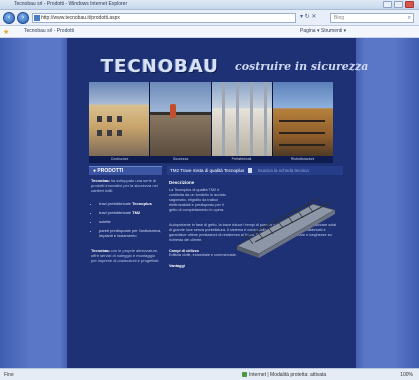 Image resolution: width=419 pixels, height=380 pixels. I want to click on product-title: TM2 Trave mista di qualità Tecnoplus, so click(207, 170).